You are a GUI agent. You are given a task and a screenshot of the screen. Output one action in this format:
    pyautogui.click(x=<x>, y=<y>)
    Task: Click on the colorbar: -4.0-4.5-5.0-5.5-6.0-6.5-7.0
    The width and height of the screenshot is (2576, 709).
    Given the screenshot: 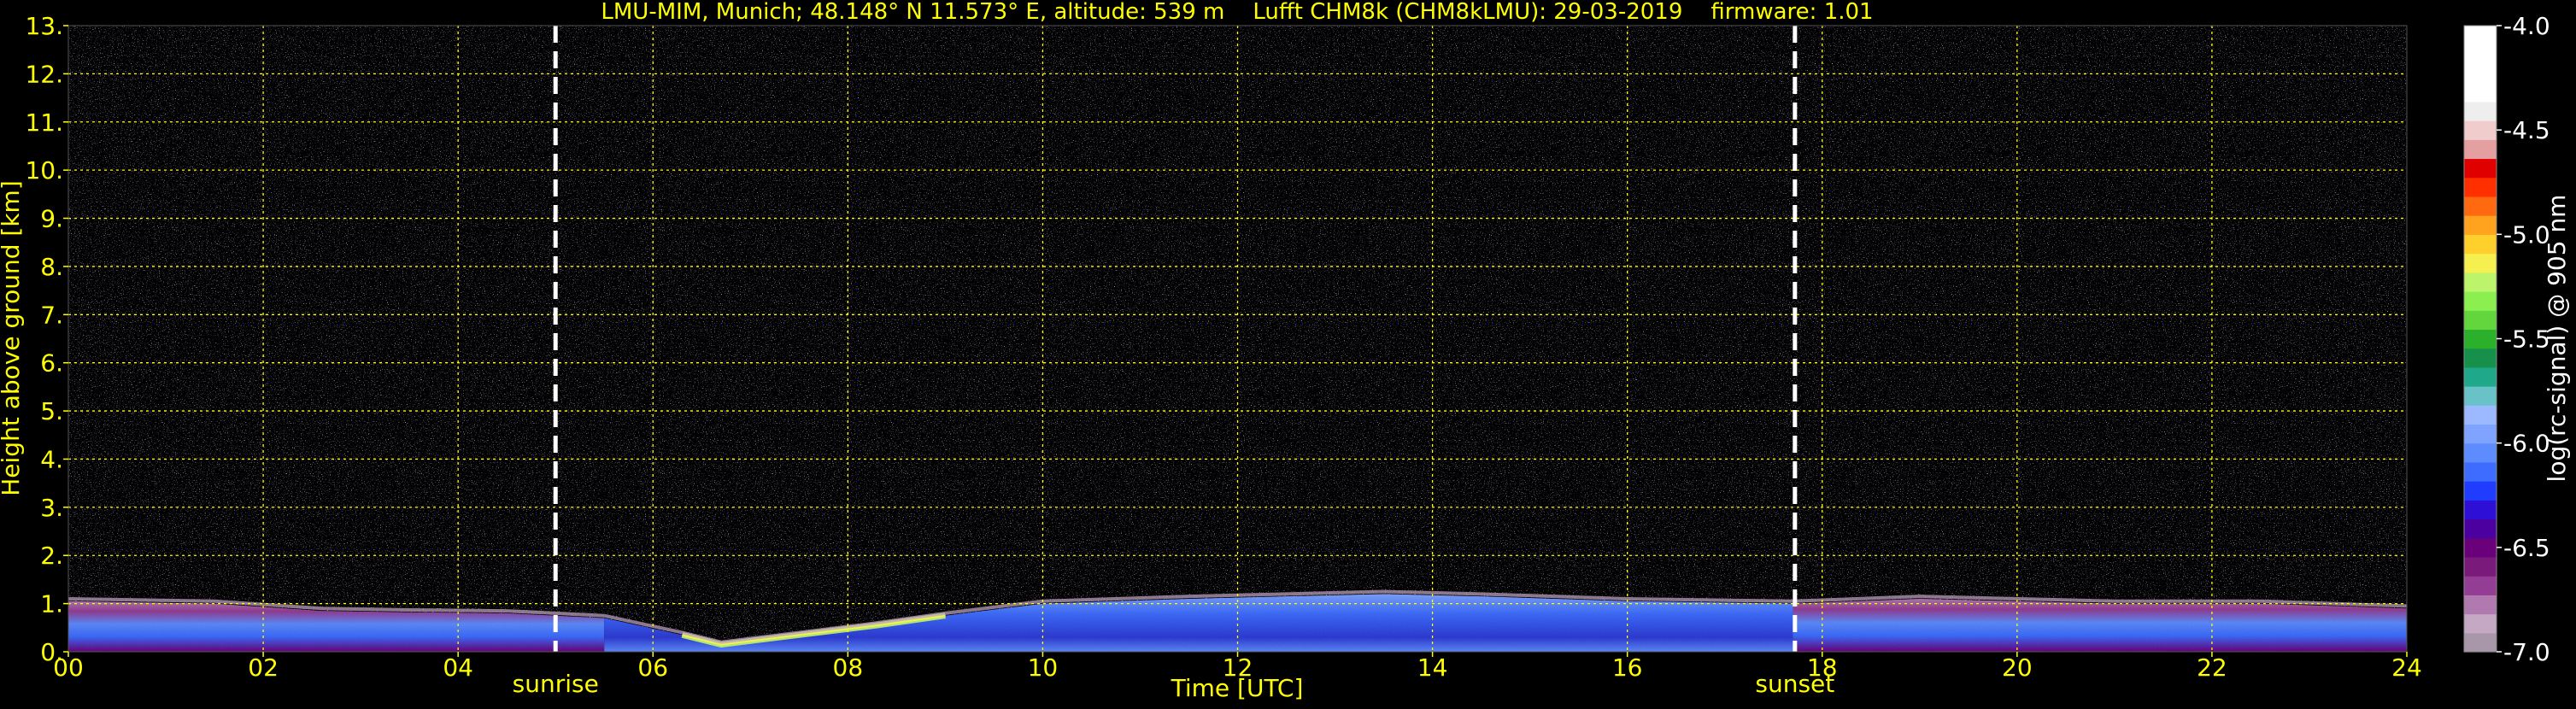 What is the action you would take?
    pyautogui.click(x=2506, y=339)
    